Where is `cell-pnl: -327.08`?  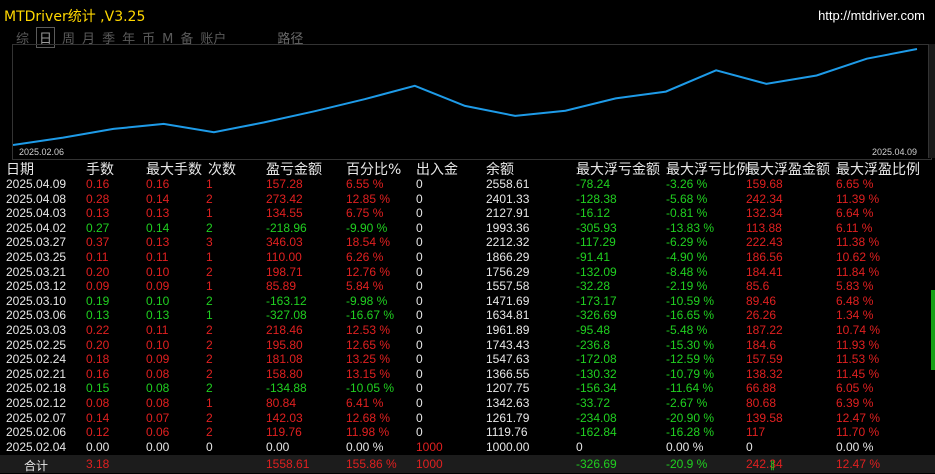
cell-pnl: -327.08 is located at coordinates (286, 315).